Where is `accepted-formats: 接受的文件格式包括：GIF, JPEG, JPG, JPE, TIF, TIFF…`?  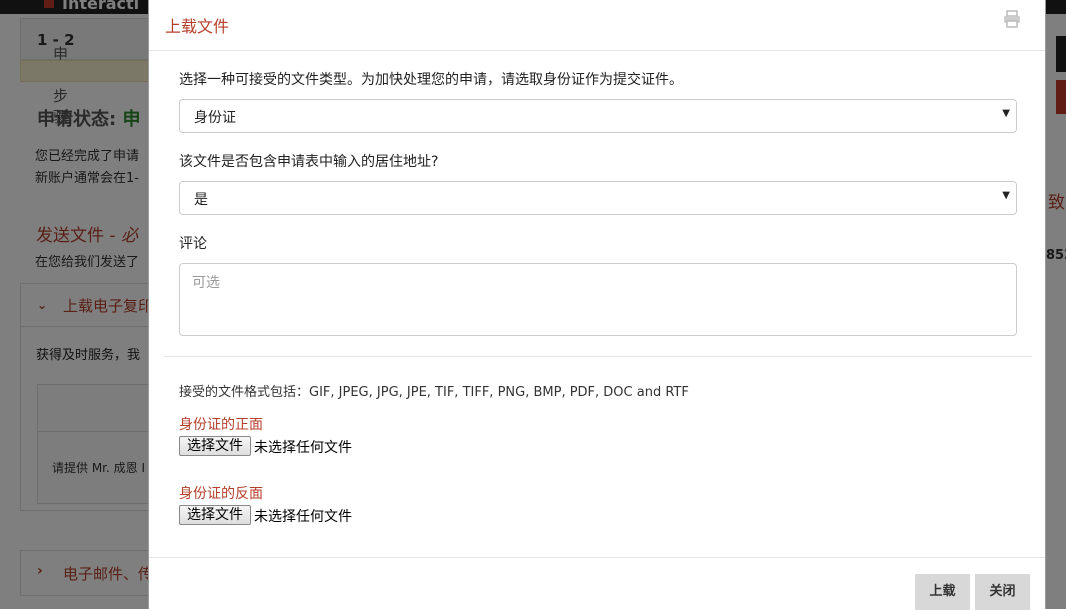
accepted-formats: 接受的文件格式包括：GIF, JPEG, JPG, JPE, TIF, TIFF… is located at coordinates (434, 390).